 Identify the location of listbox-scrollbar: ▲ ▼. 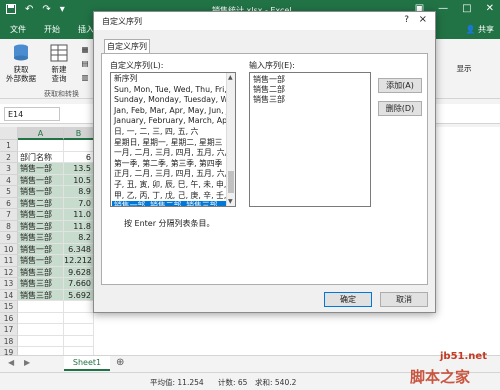
(230, 139).